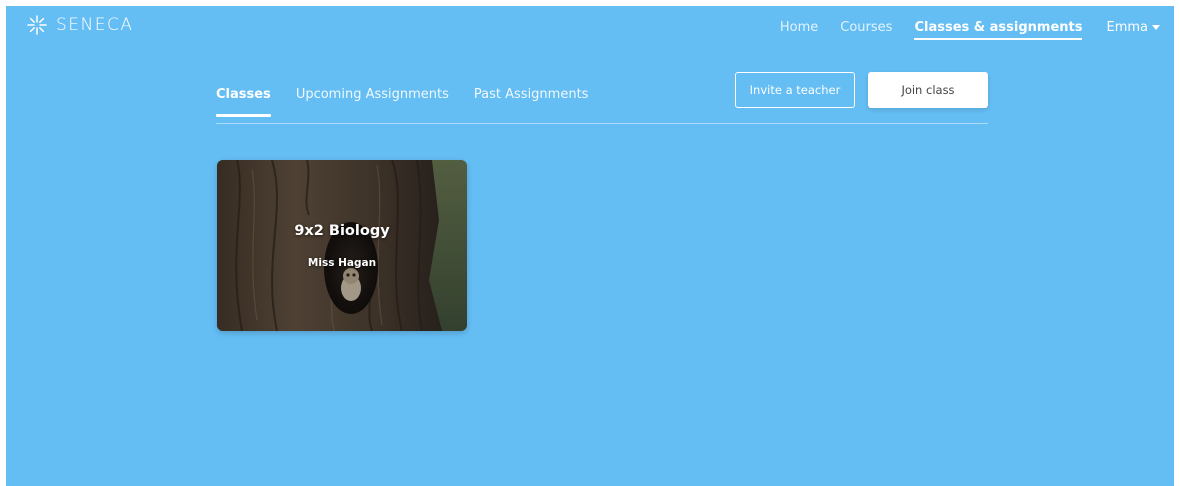  Describe the element at coordinates (531, 101) in the screenshot. I see `tab-past-assignments: Past Assignments` at that location.